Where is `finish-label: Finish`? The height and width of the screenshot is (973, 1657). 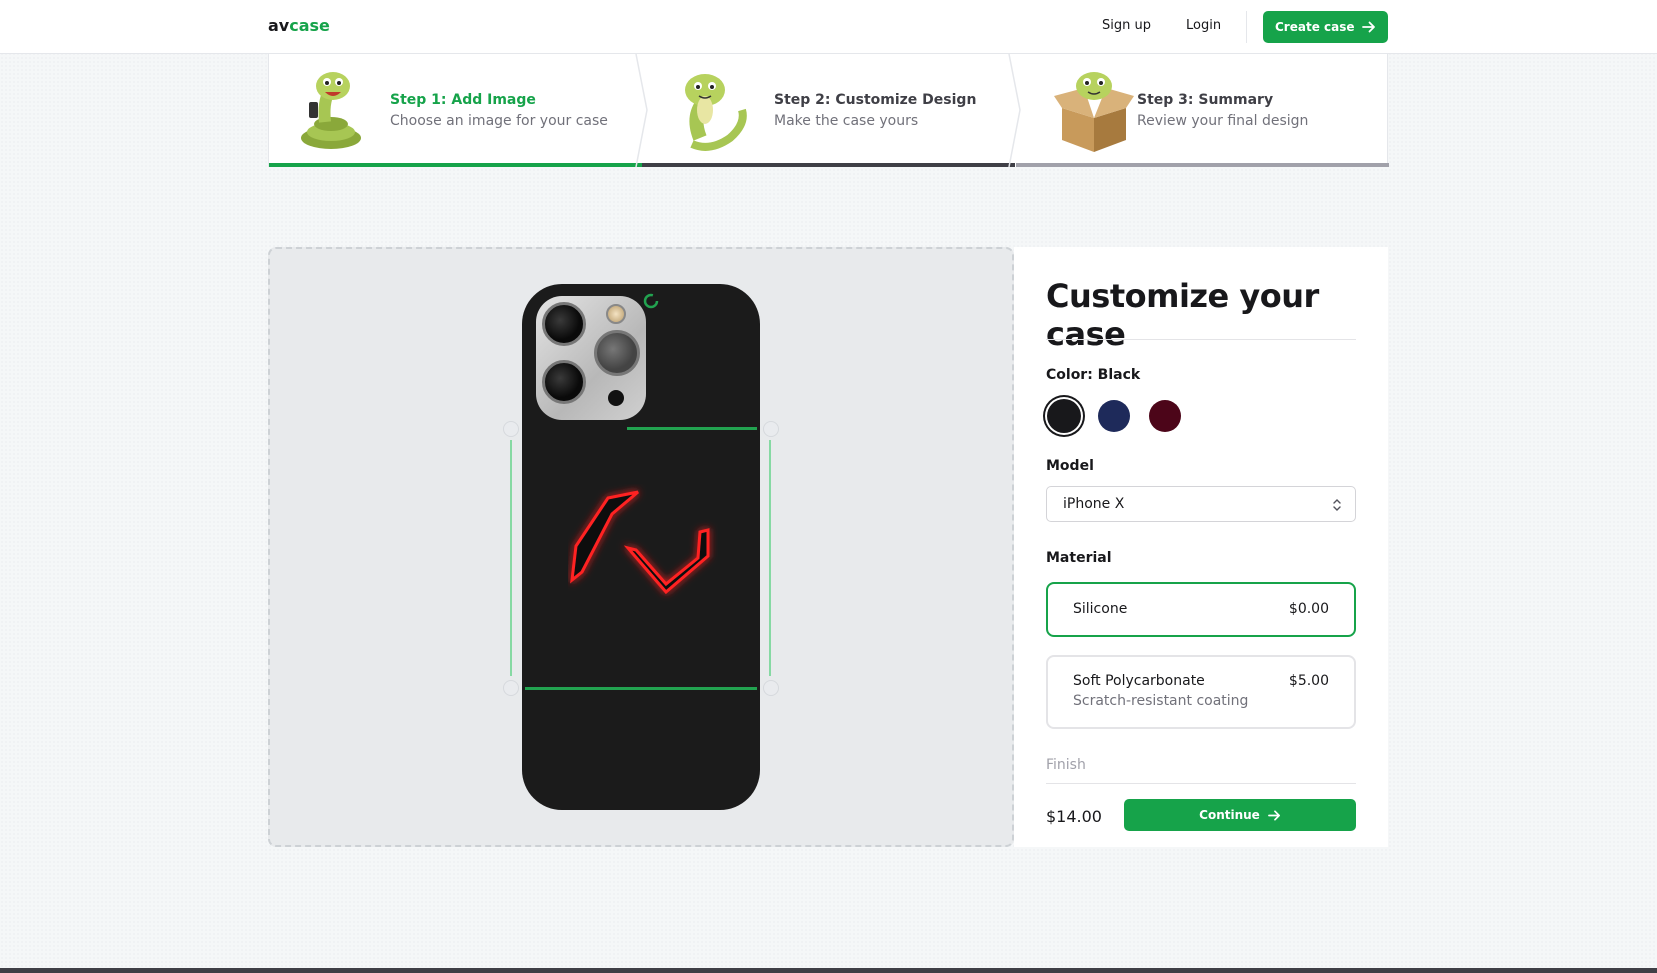 finish-label: Finish is located at coordinates (1066, 765).